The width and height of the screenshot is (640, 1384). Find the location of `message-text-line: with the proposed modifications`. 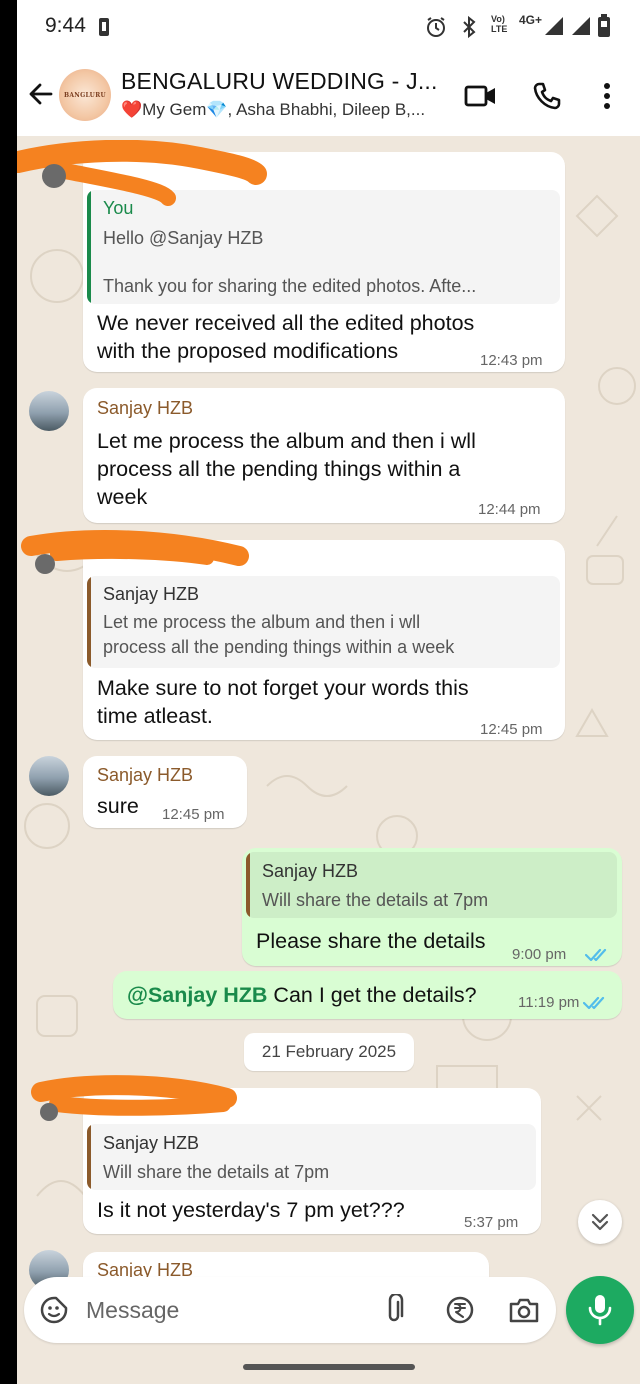

message-text-line: with the proposed modifications is located at coordinates (248, 351).